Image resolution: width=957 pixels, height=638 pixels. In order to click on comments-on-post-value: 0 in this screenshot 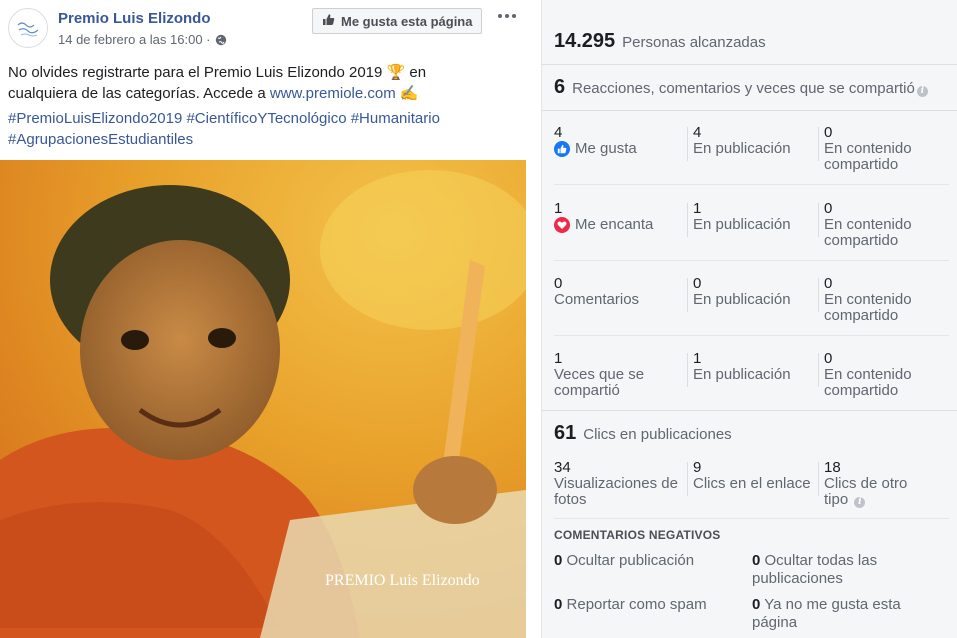, I will do `click(697, 283)`.